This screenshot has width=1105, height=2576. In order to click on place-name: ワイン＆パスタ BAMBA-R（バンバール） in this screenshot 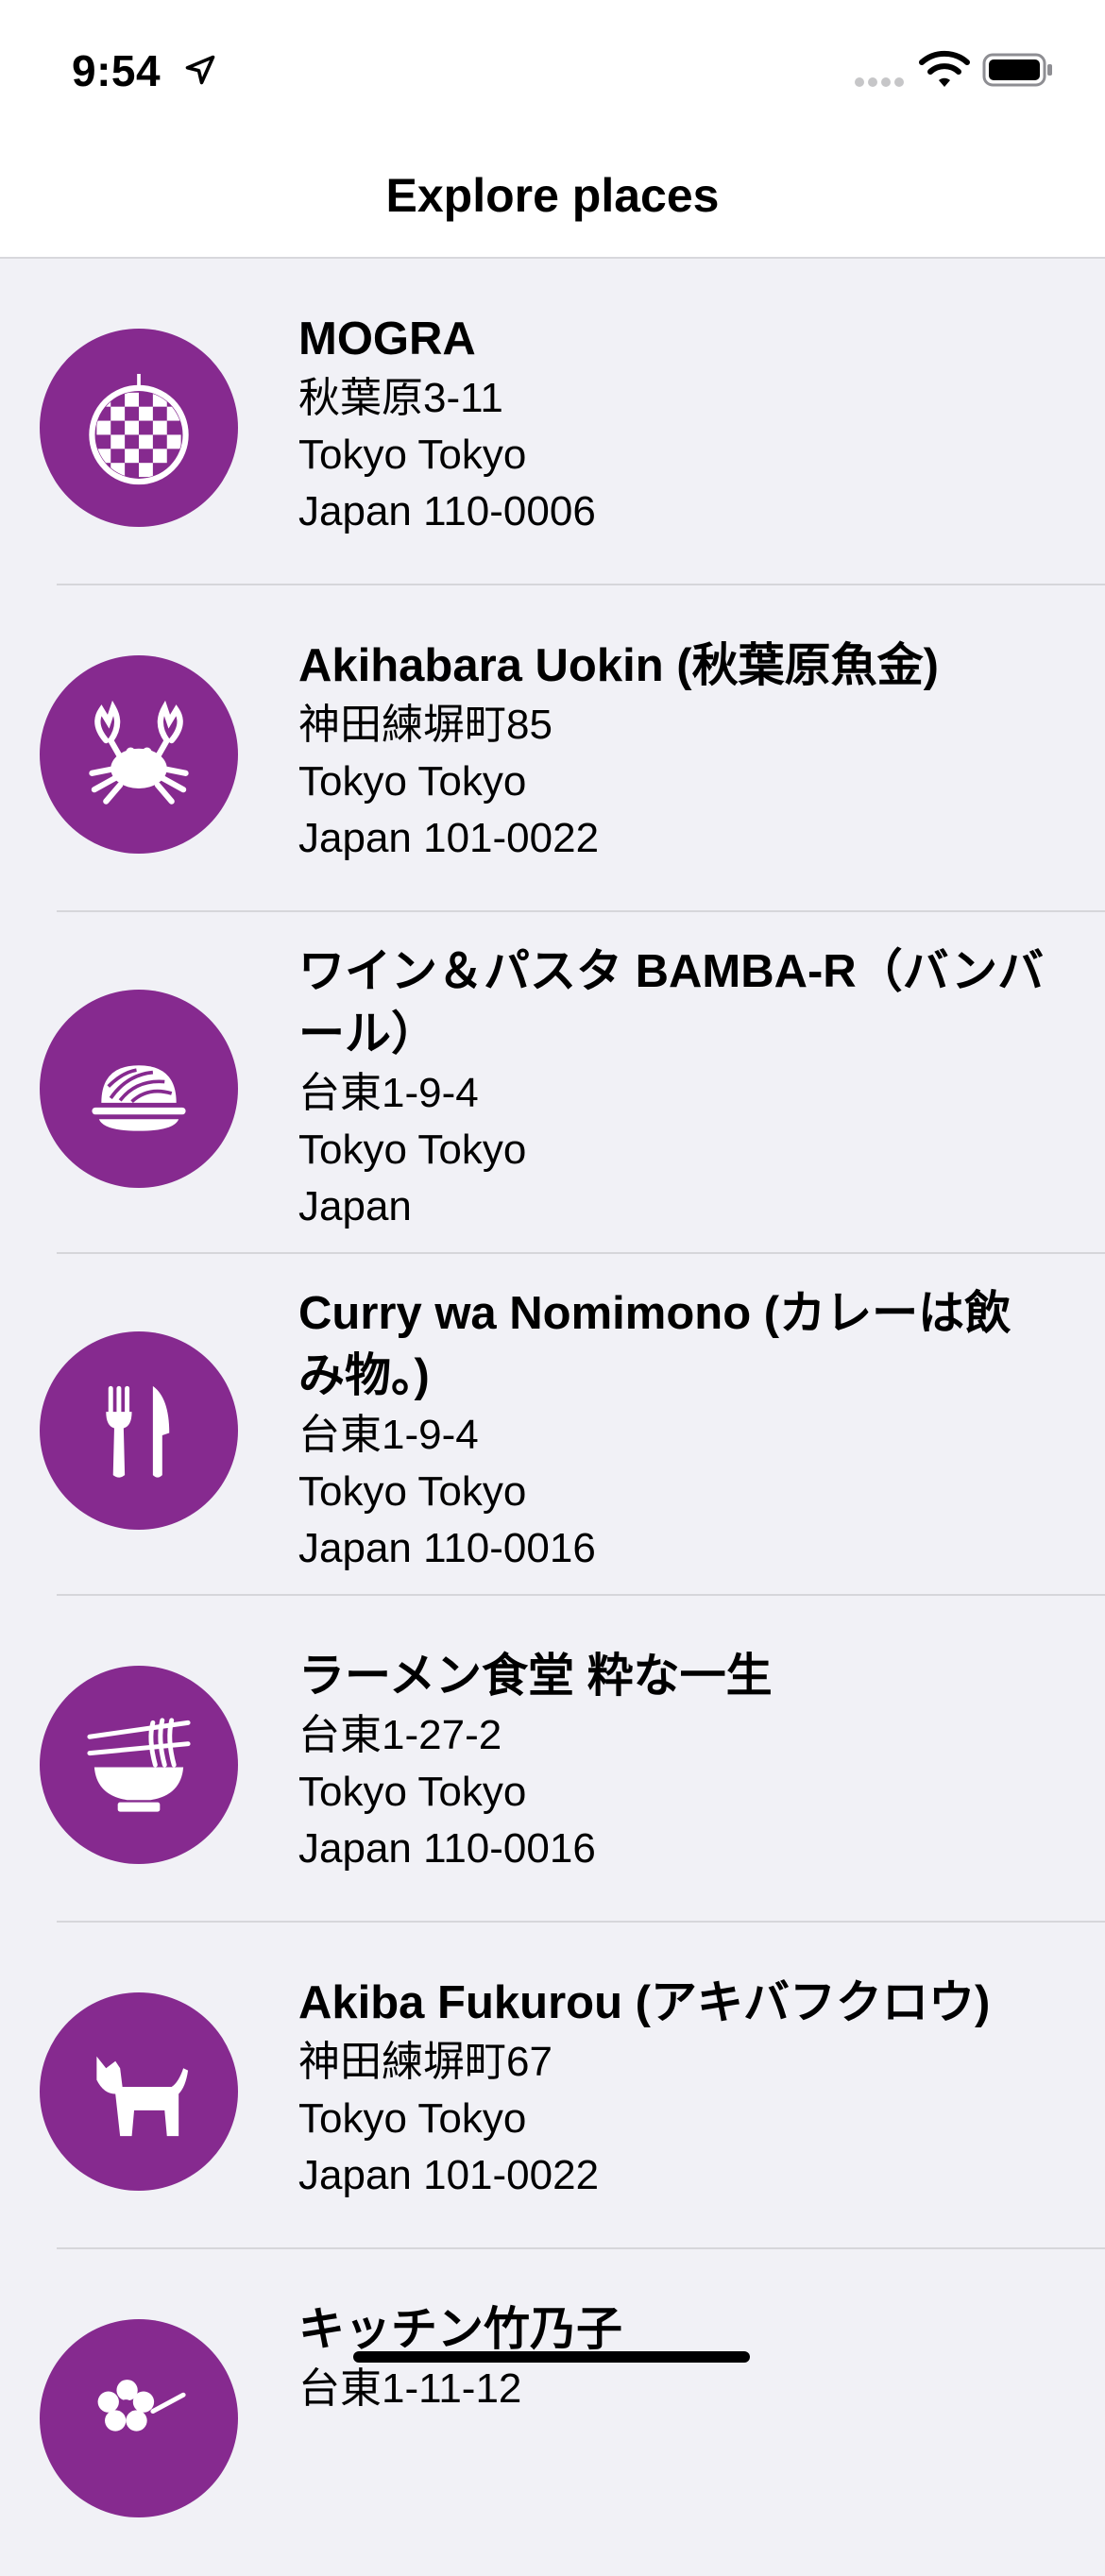, I will do `click(671, 1002)`.